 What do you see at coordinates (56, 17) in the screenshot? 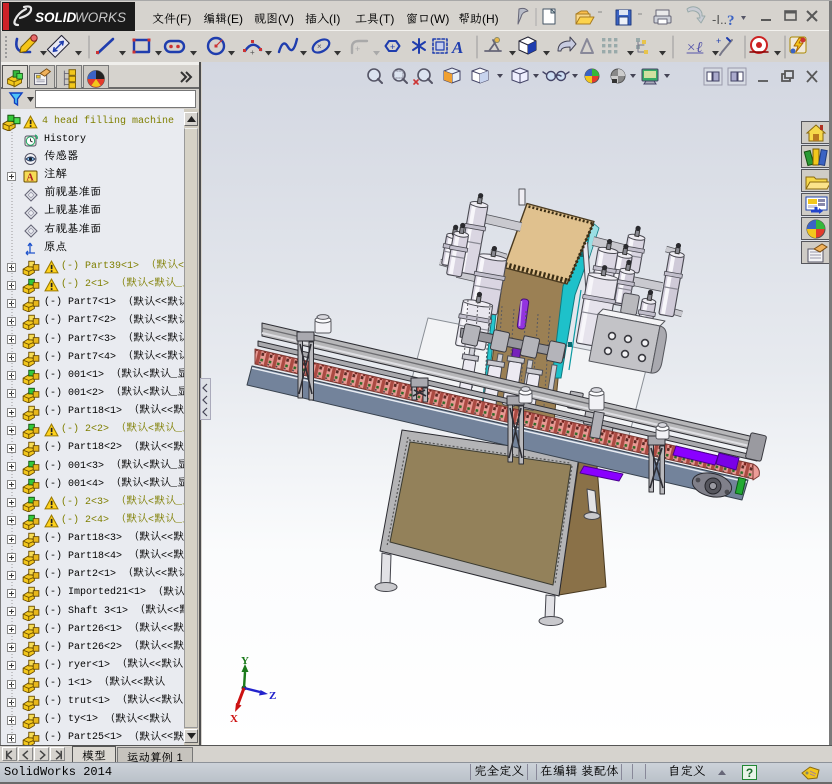
I see `svg-text: SOLID` at bounding box center [56, 17].